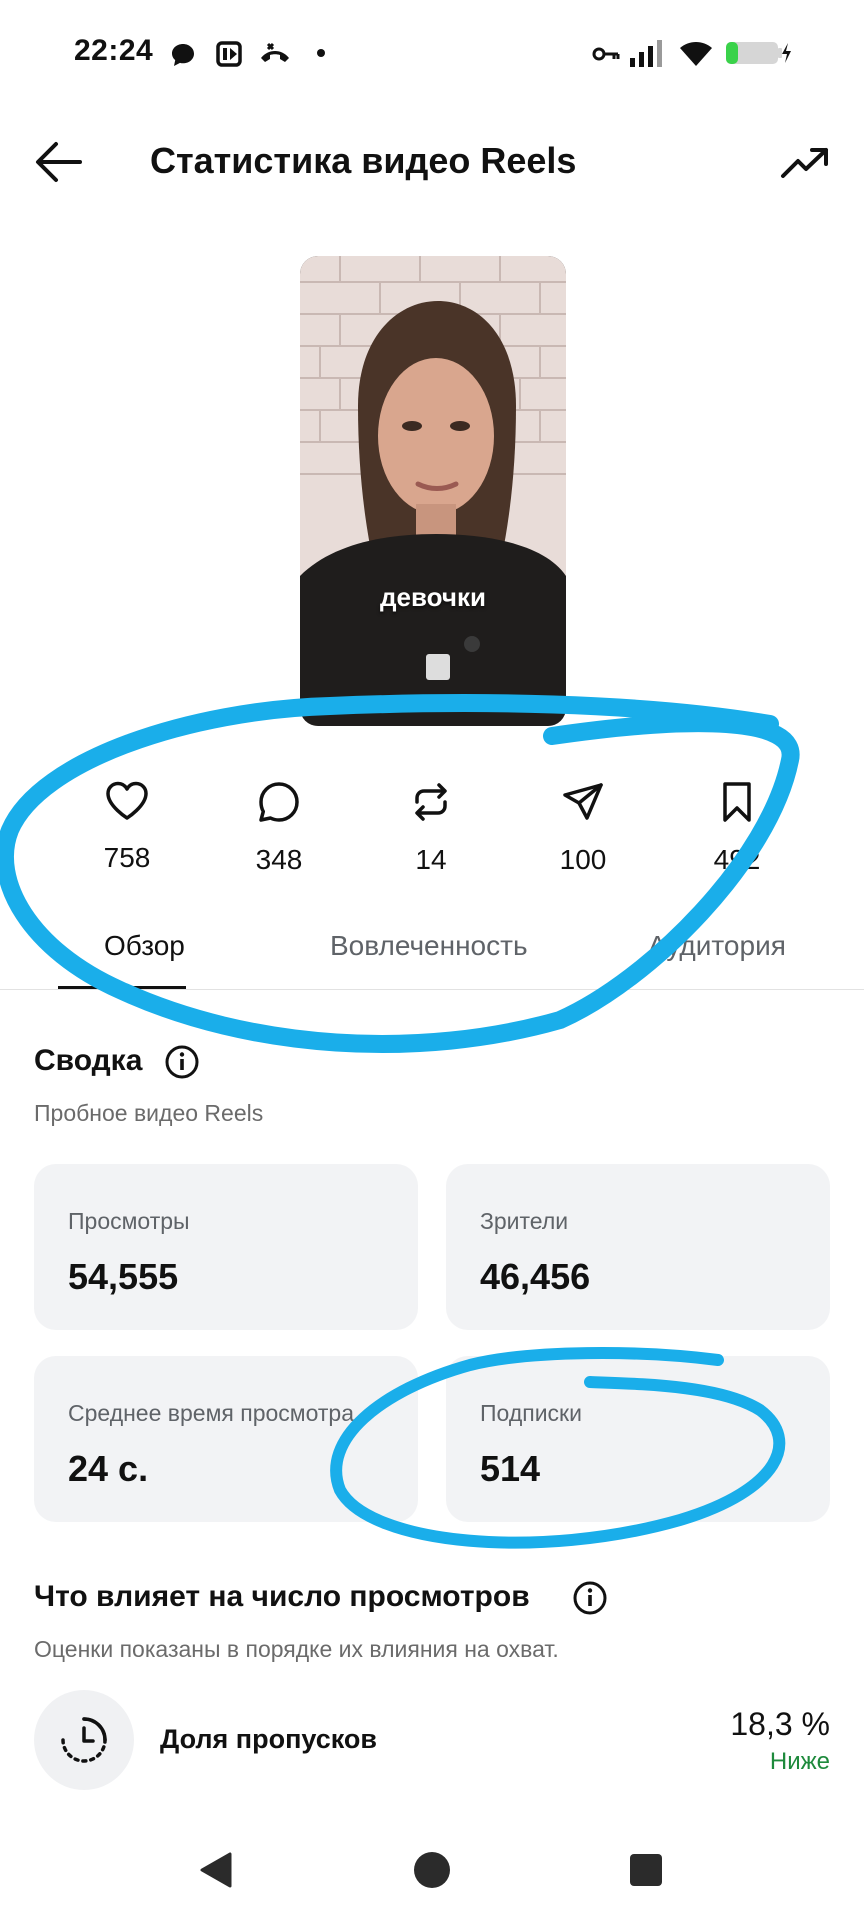 The image size is (864, 1920). What do you see at coordinates (431, 802) in the screenshot?
I see `repost-icon` at bounding box center [431, 802].